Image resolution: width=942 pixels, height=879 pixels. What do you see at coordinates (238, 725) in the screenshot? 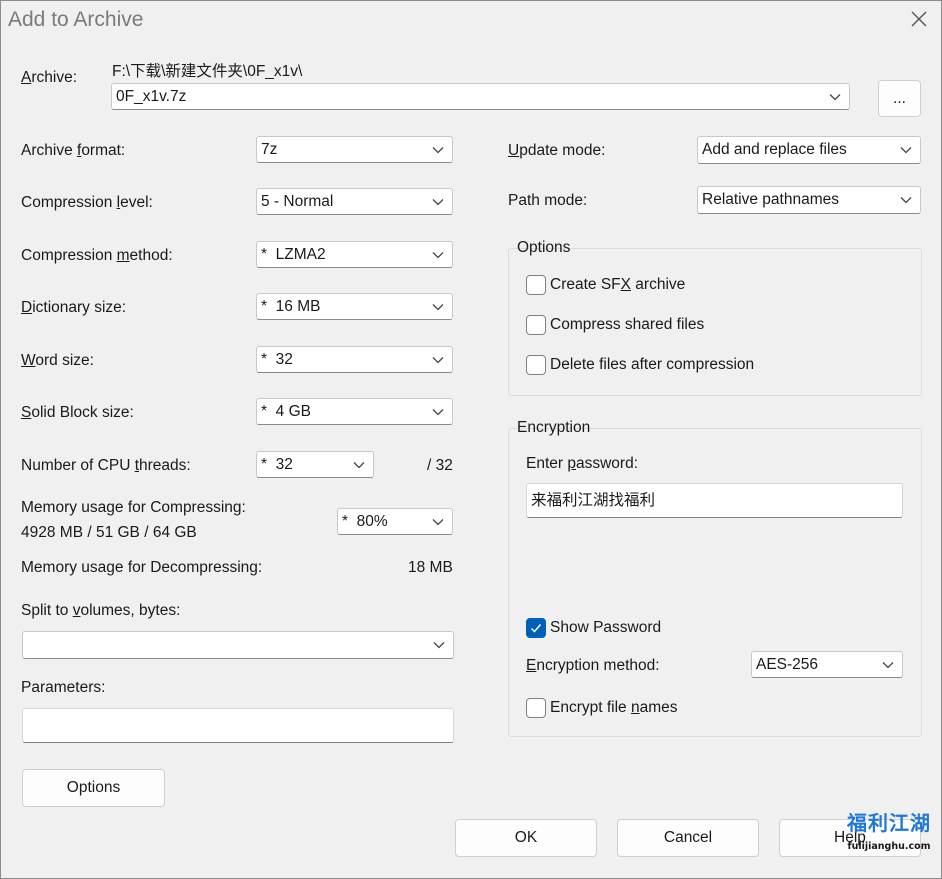
I see `parameters-input` at bounding box center [238, 725].